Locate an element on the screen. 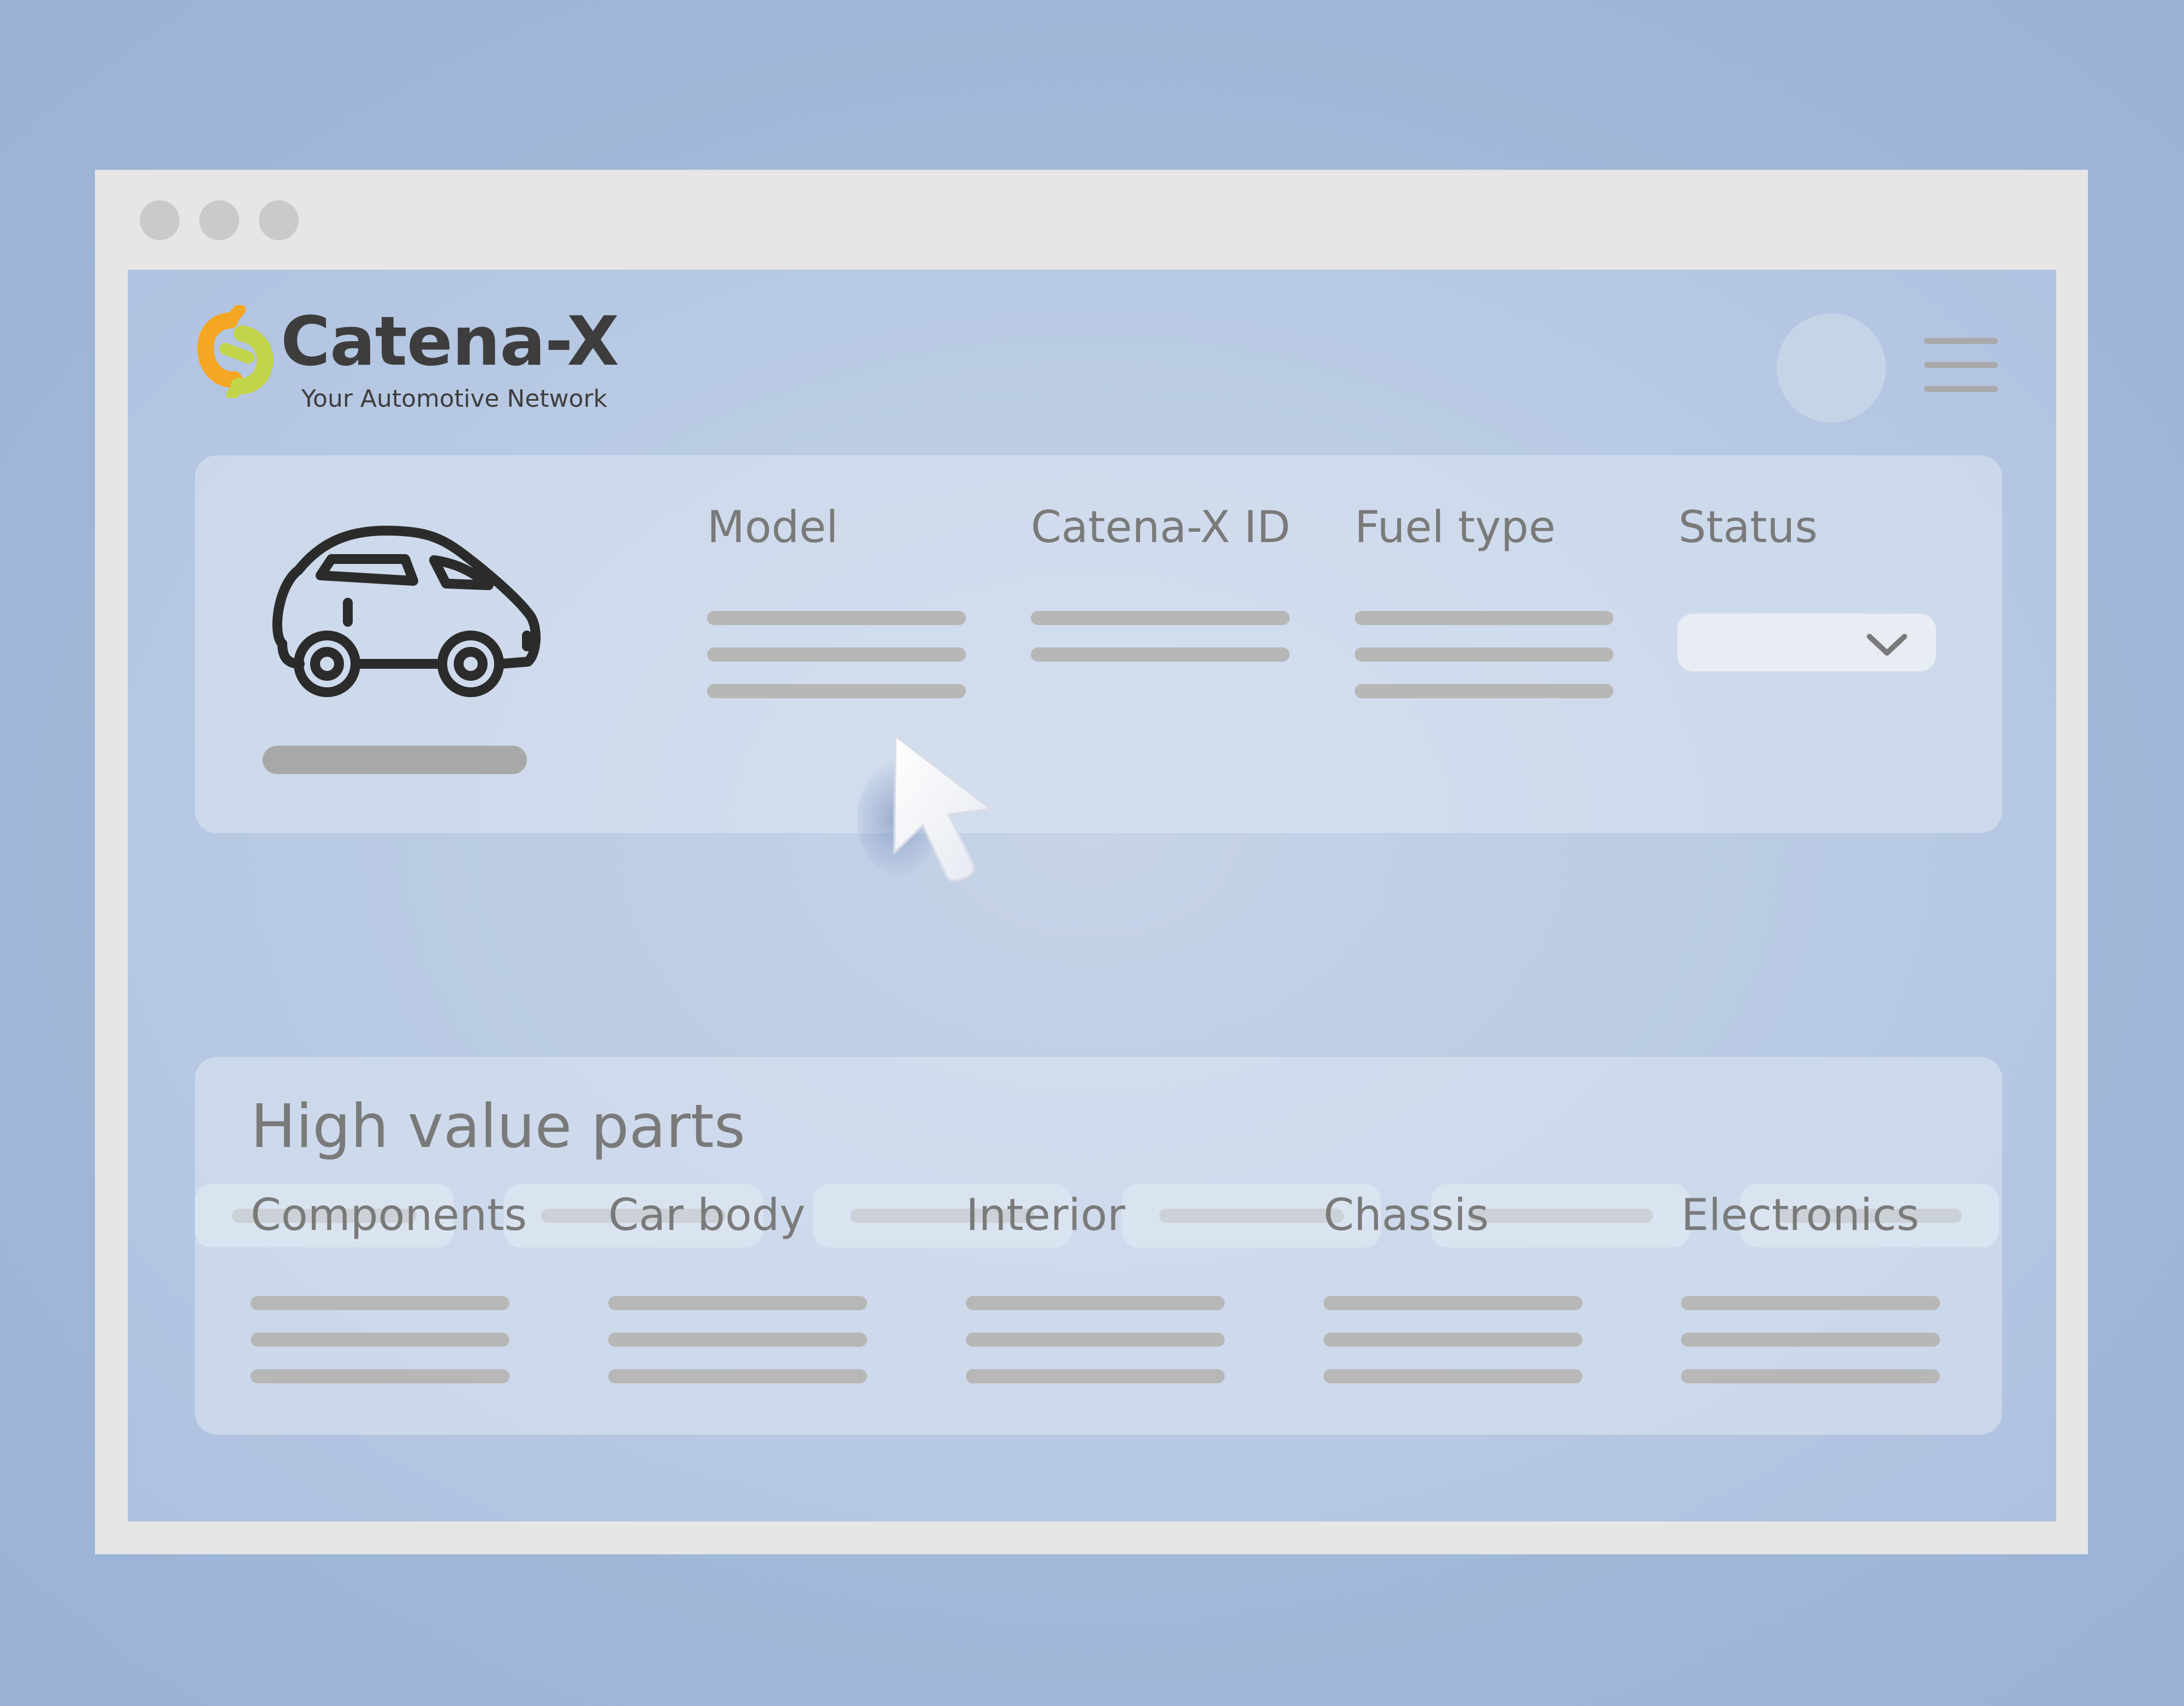  window-maximize-dot is located at coordinates (279, 220).